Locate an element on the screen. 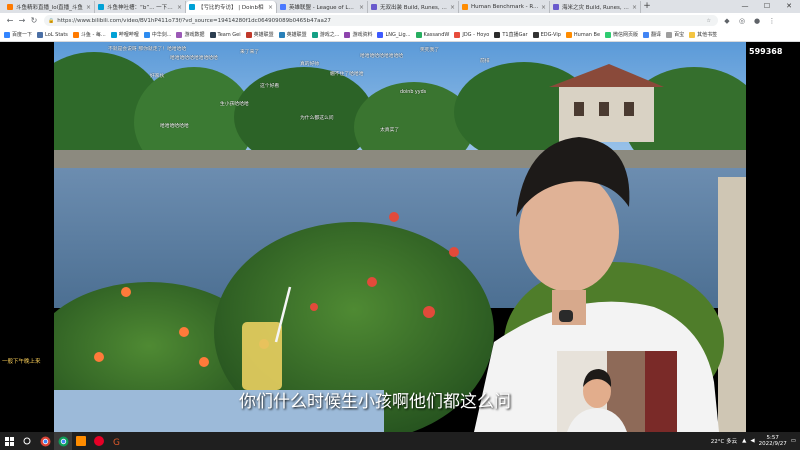 This screenshot has height=450, width=800. bookmark-item: 微信网页版 is located at coordinates (621, 34).